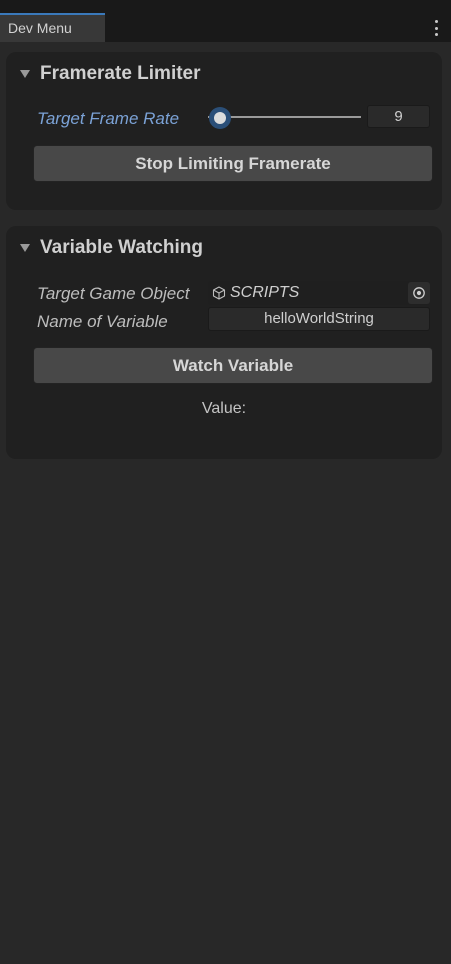 This screenshot has width=451, height=964. I want to click on target-frame-rate-value: 9, so click(398, 116).